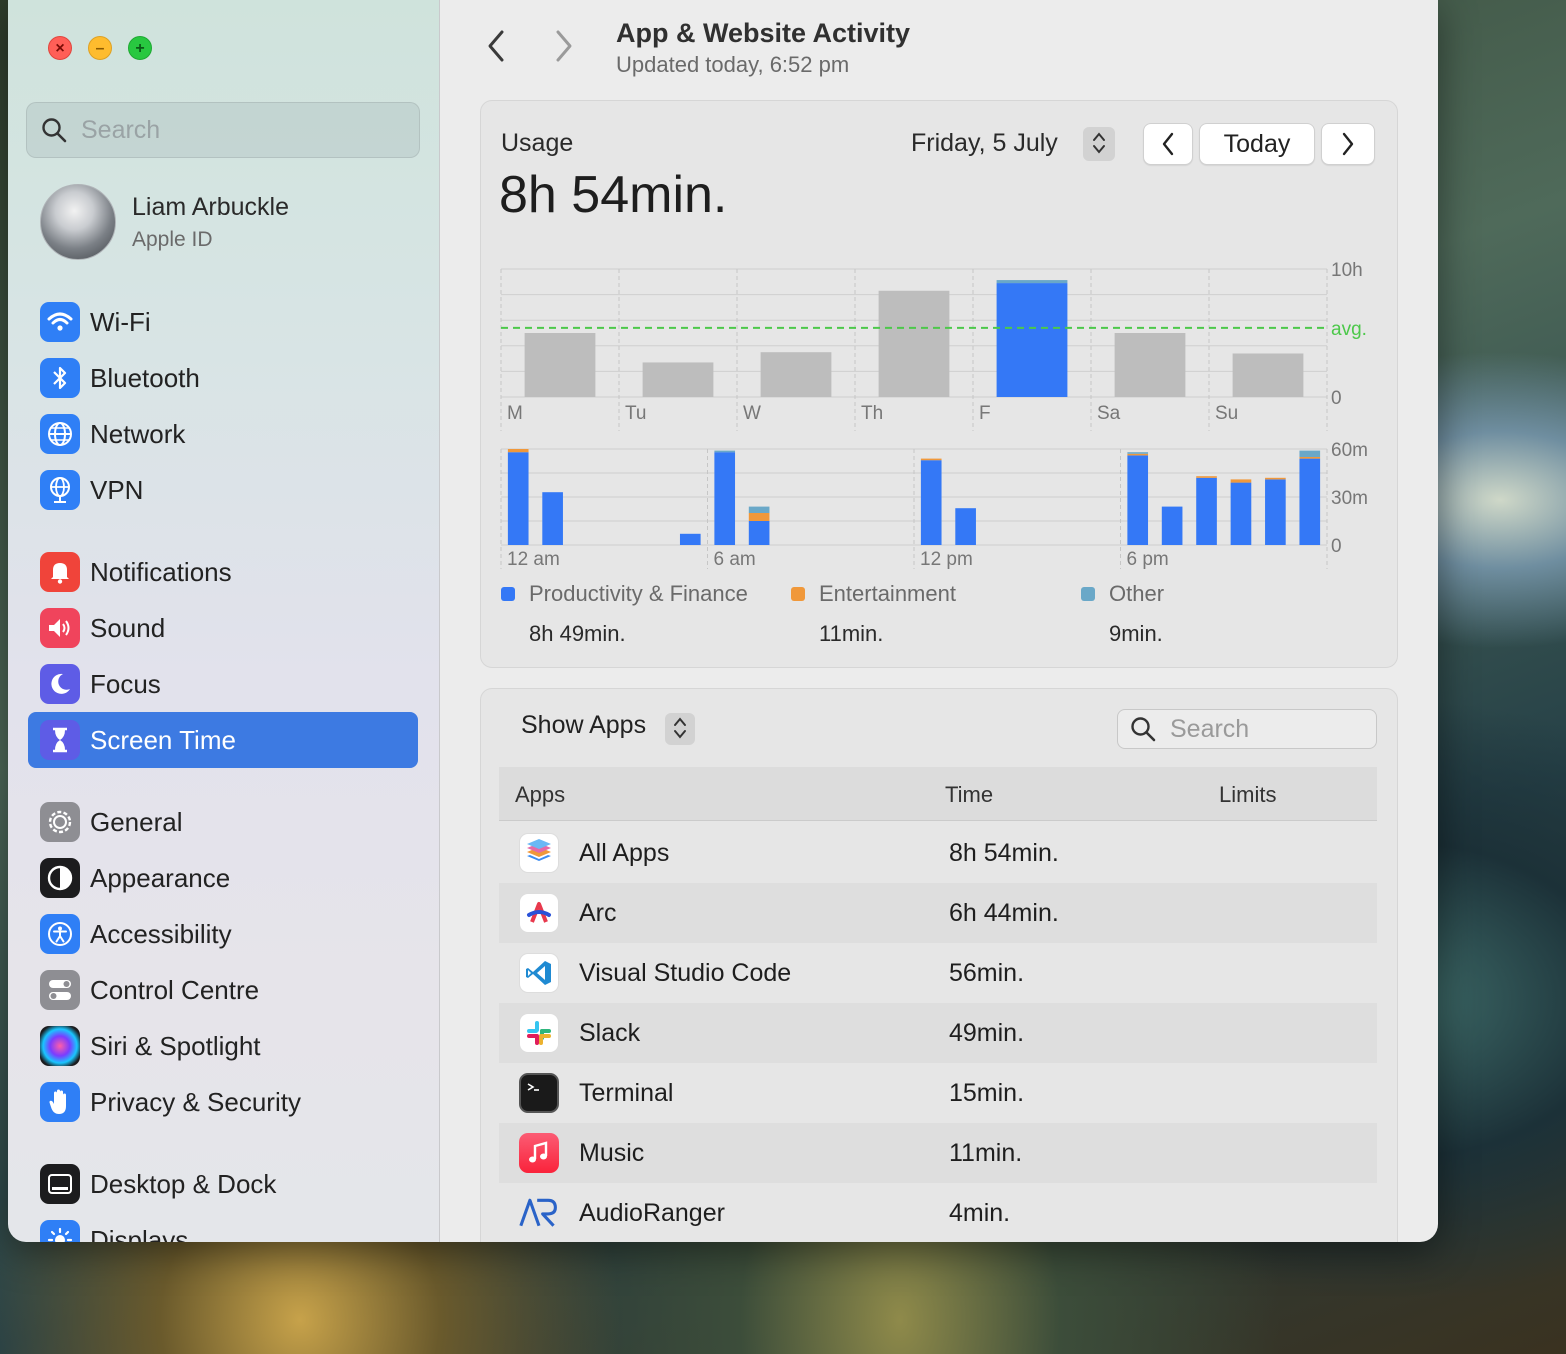  What do you see at coordinates (223, 684) in the screenshot?
I see `sidebar-item-focus: Focus` at bounding box center [223, 684].